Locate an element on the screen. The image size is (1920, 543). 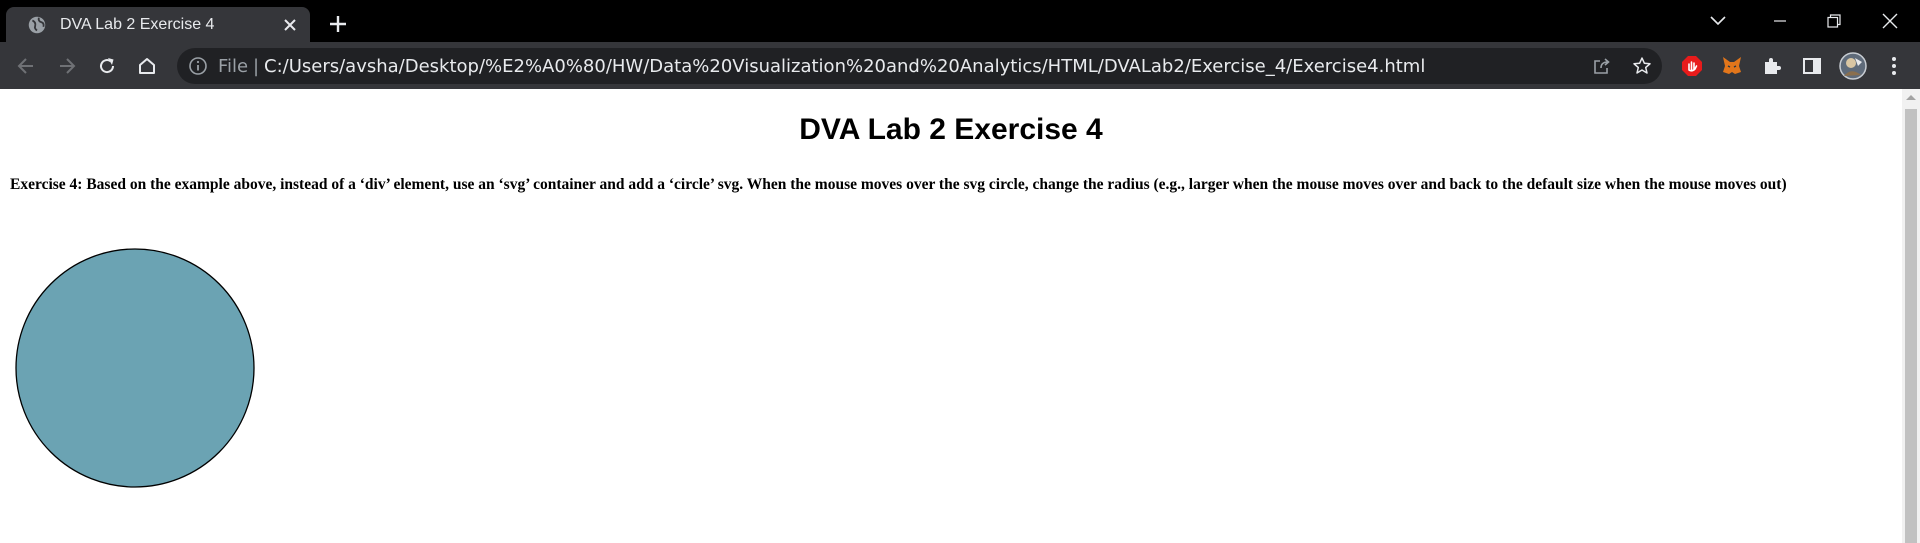
adblock-extension-button is located at coordinates (1692, 66).